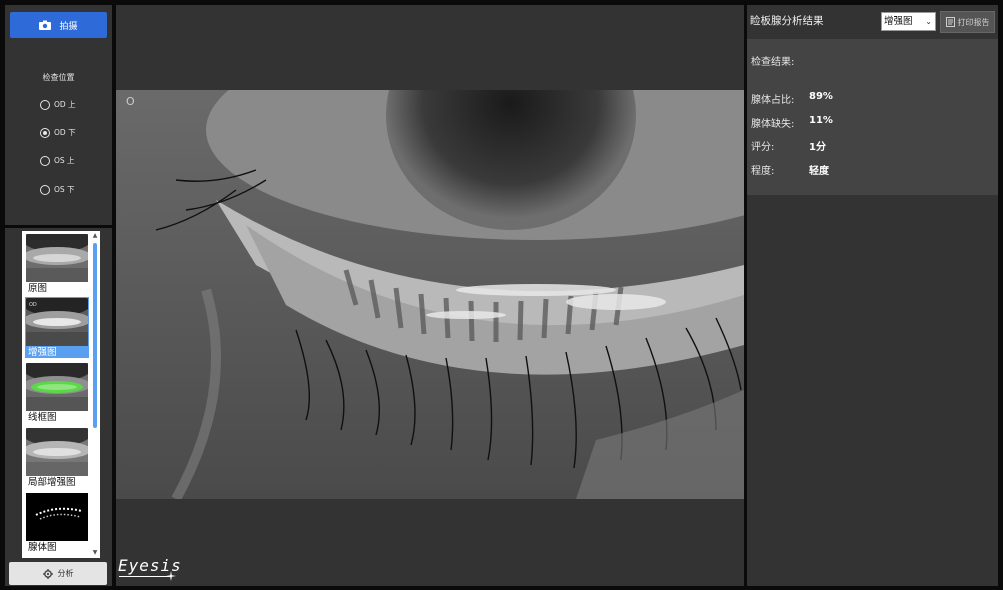 The image size is (1003, 590). I want to click on thumbnail-scrollbar: ▲ ▼, so click(95, 394).